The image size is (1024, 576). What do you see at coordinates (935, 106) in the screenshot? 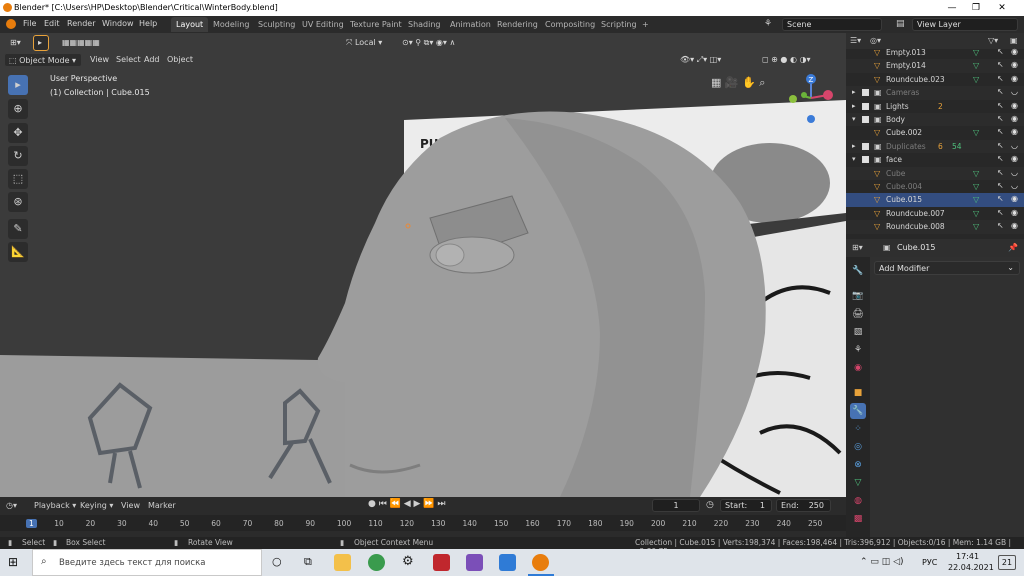
I see `outliner-row: ▸ ▣ Lights 2 ↖ ◉` at bounding box center [935, 106].